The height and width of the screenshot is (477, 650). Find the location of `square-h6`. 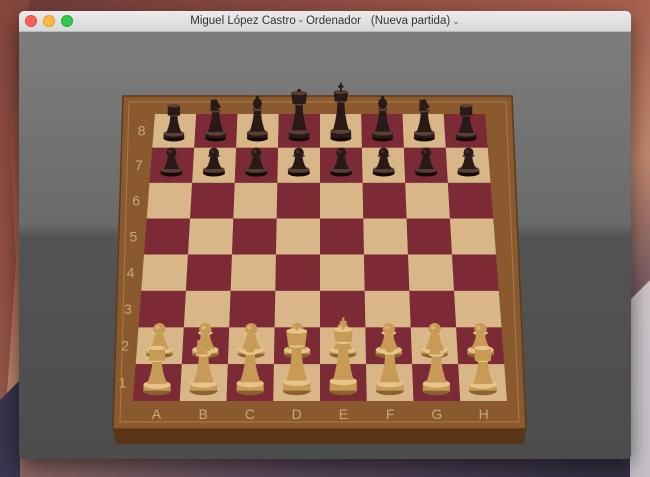

square-h6 is located at coordinates (470, 200).